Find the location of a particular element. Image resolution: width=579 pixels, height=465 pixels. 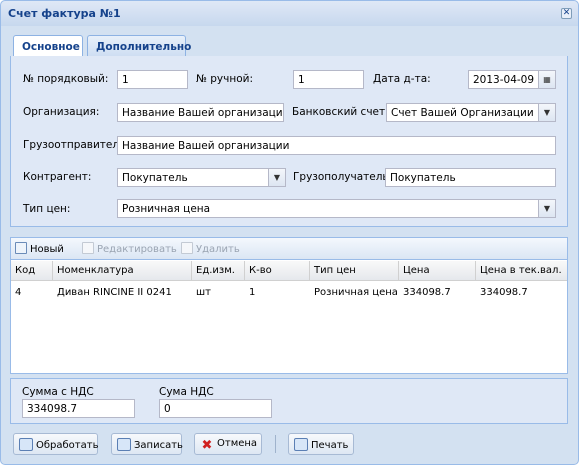

process-label: Обработать is located at coordinates (67, 445).